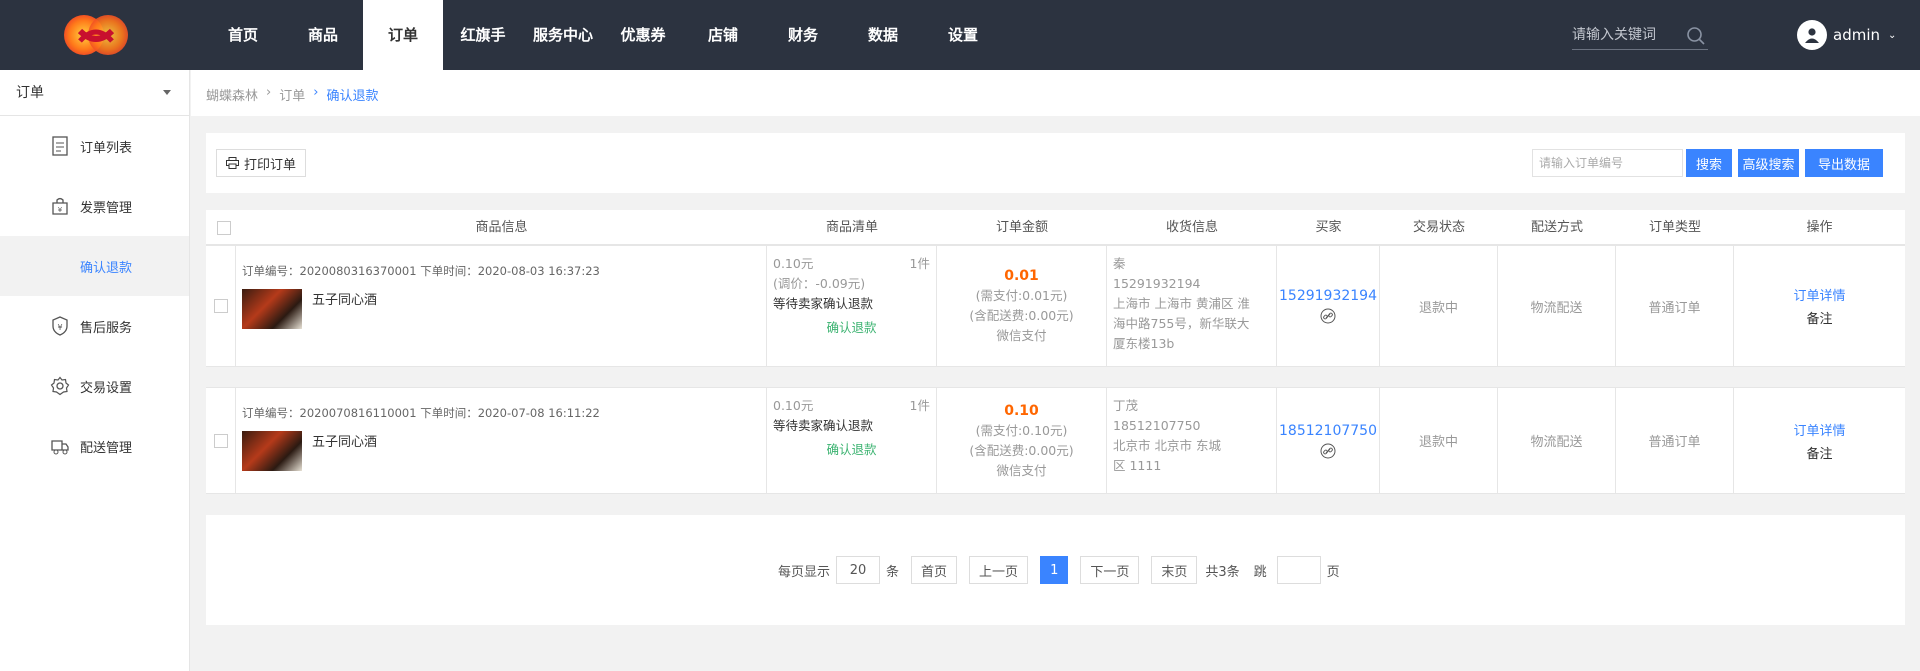 This screenshot has width=1920, height=671. I want to click on nav-item: 订单, so click(403, 35).